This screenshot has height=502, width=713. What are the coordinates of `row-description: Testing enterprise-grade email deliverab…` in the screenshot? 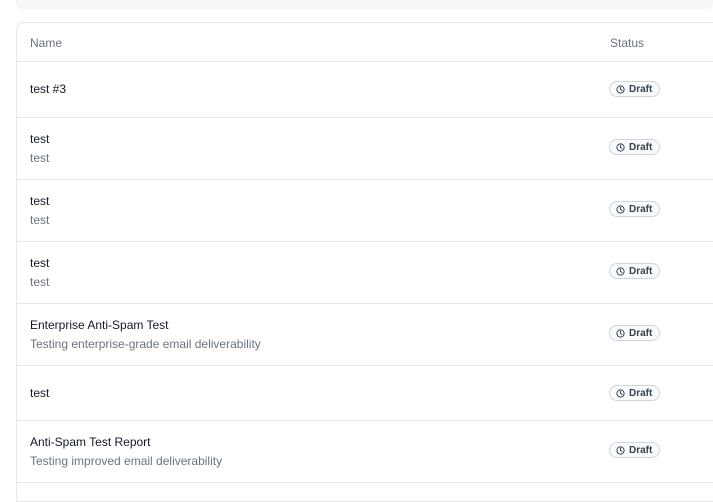 It's located at (145, 344).